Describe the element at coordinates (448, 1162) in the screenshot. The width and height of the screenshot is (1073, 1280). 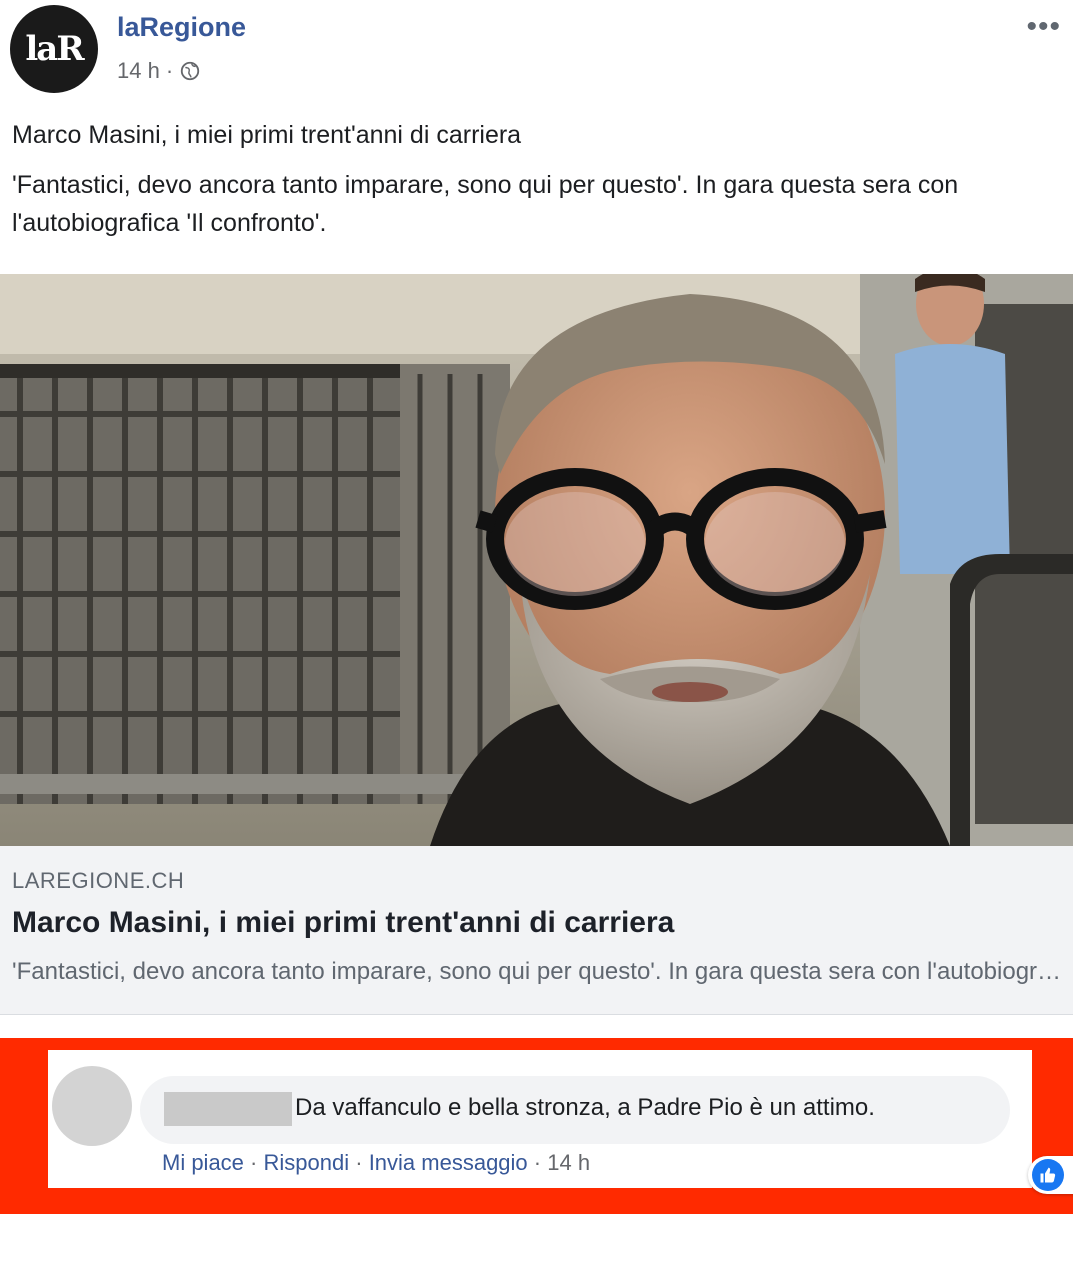
I see `send-message-button: Invia messaggio` at that location.